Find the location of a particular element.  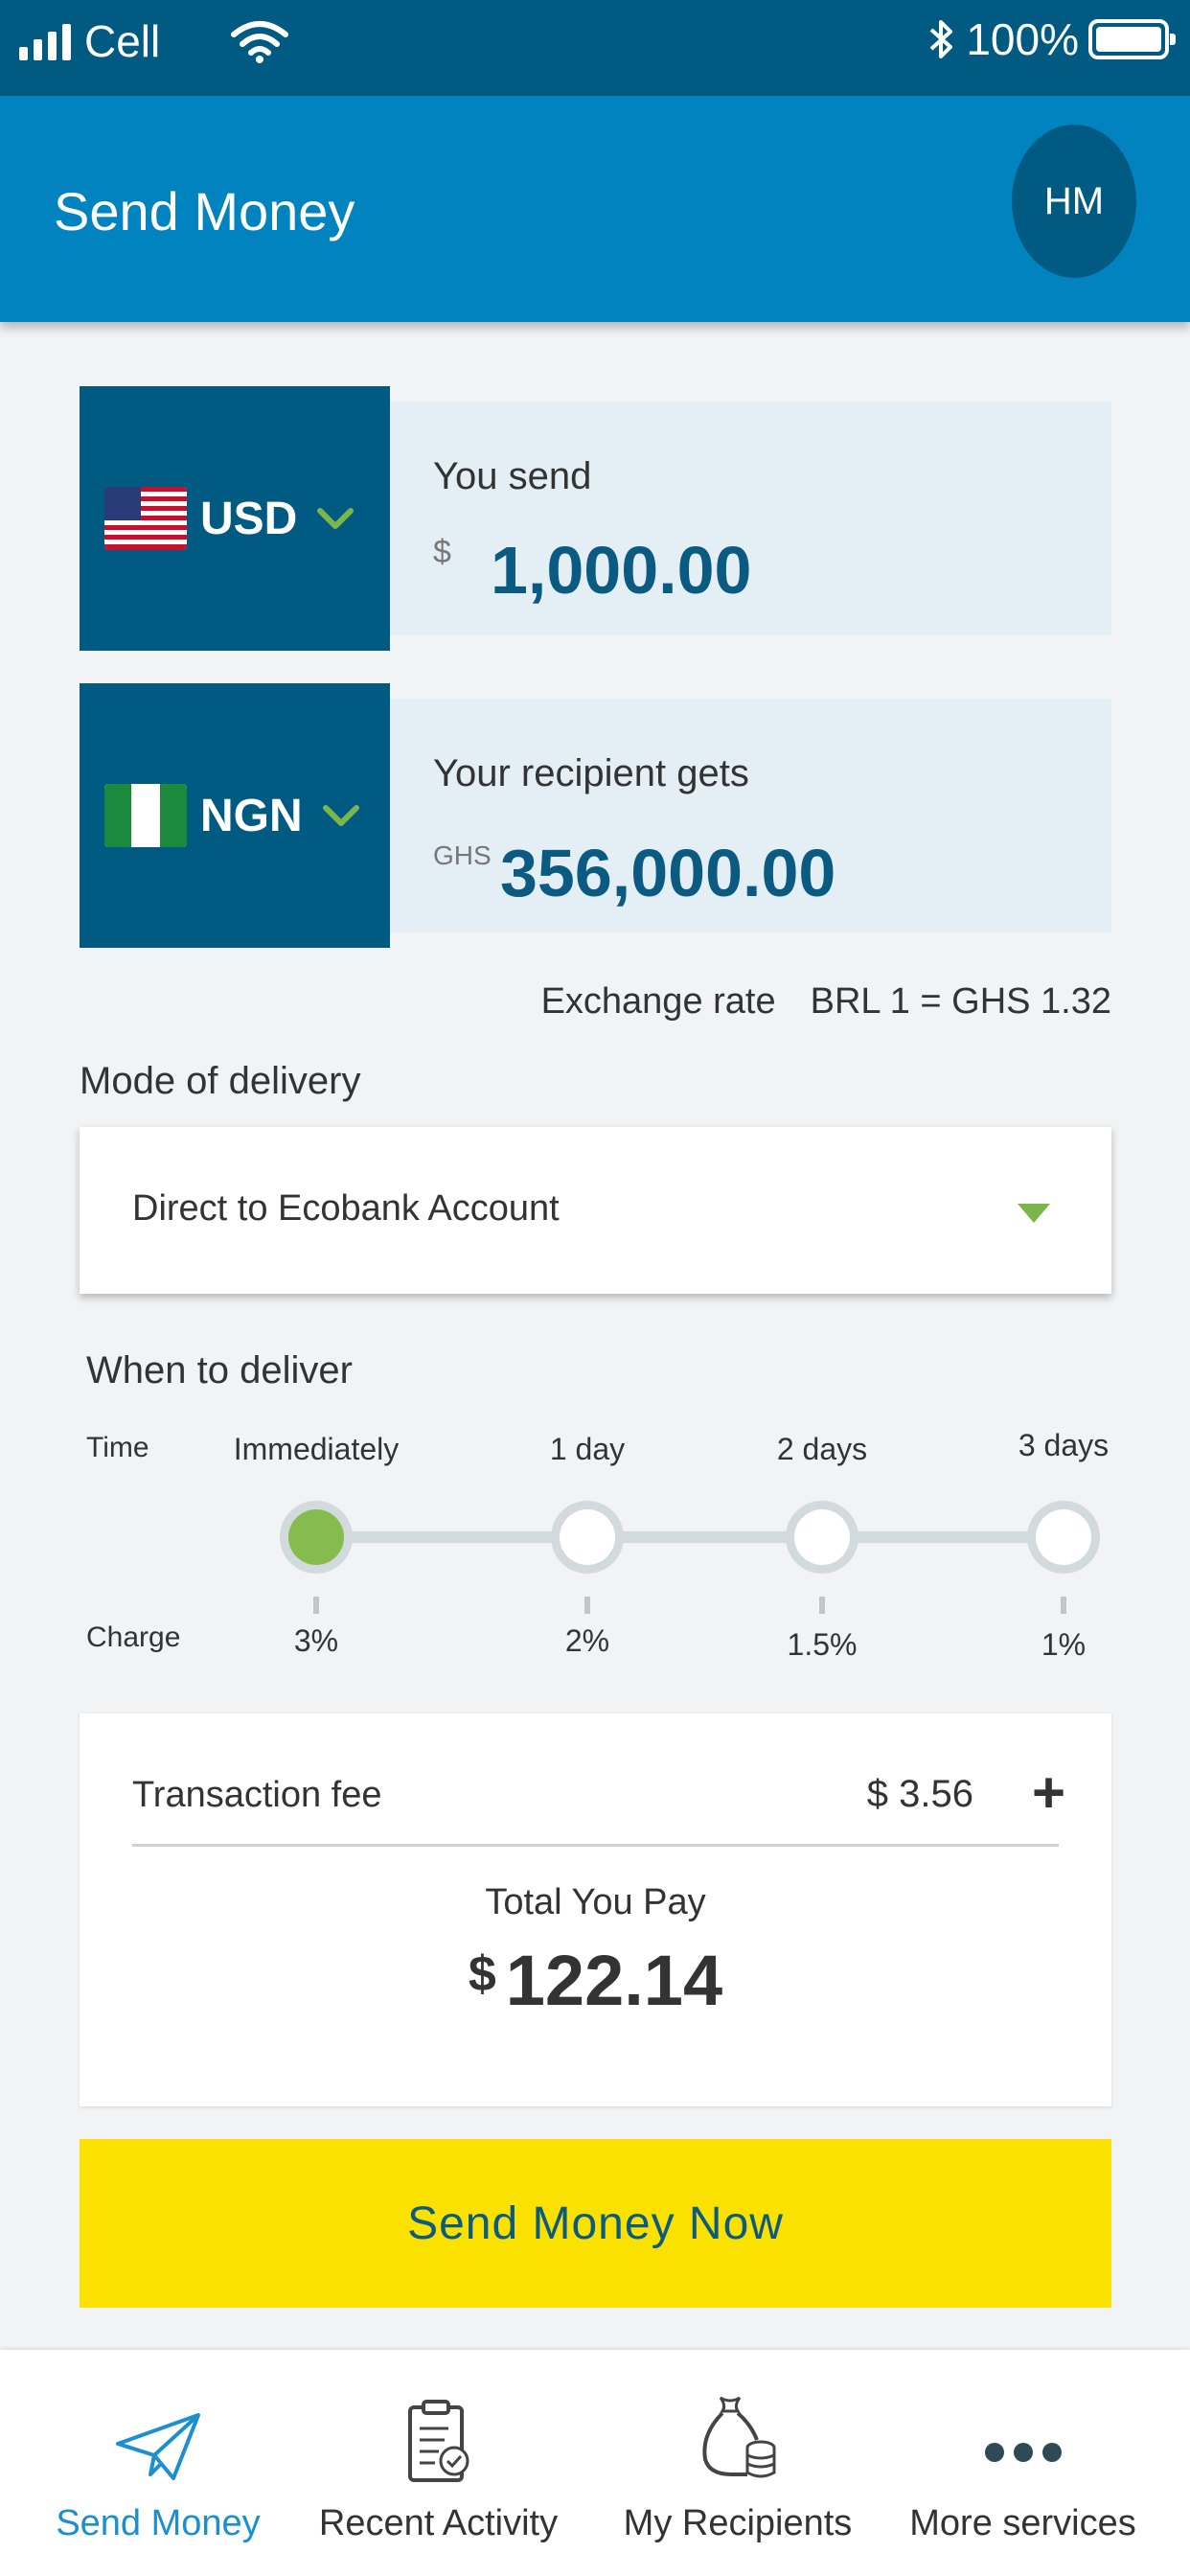

nav-label: My Recipients is located at coordinates (738, 2523).